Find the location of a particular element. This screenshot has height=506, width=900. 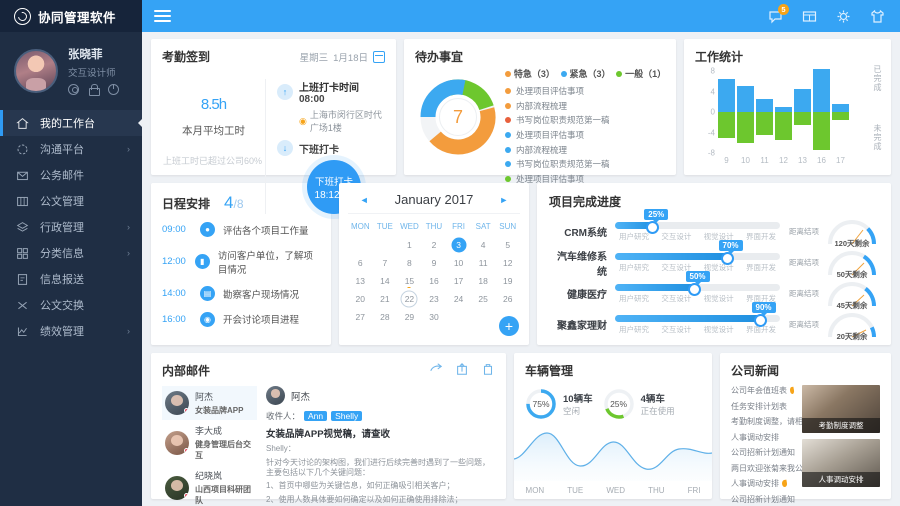

x-tick: 13 is located at coordinates (802, 160).